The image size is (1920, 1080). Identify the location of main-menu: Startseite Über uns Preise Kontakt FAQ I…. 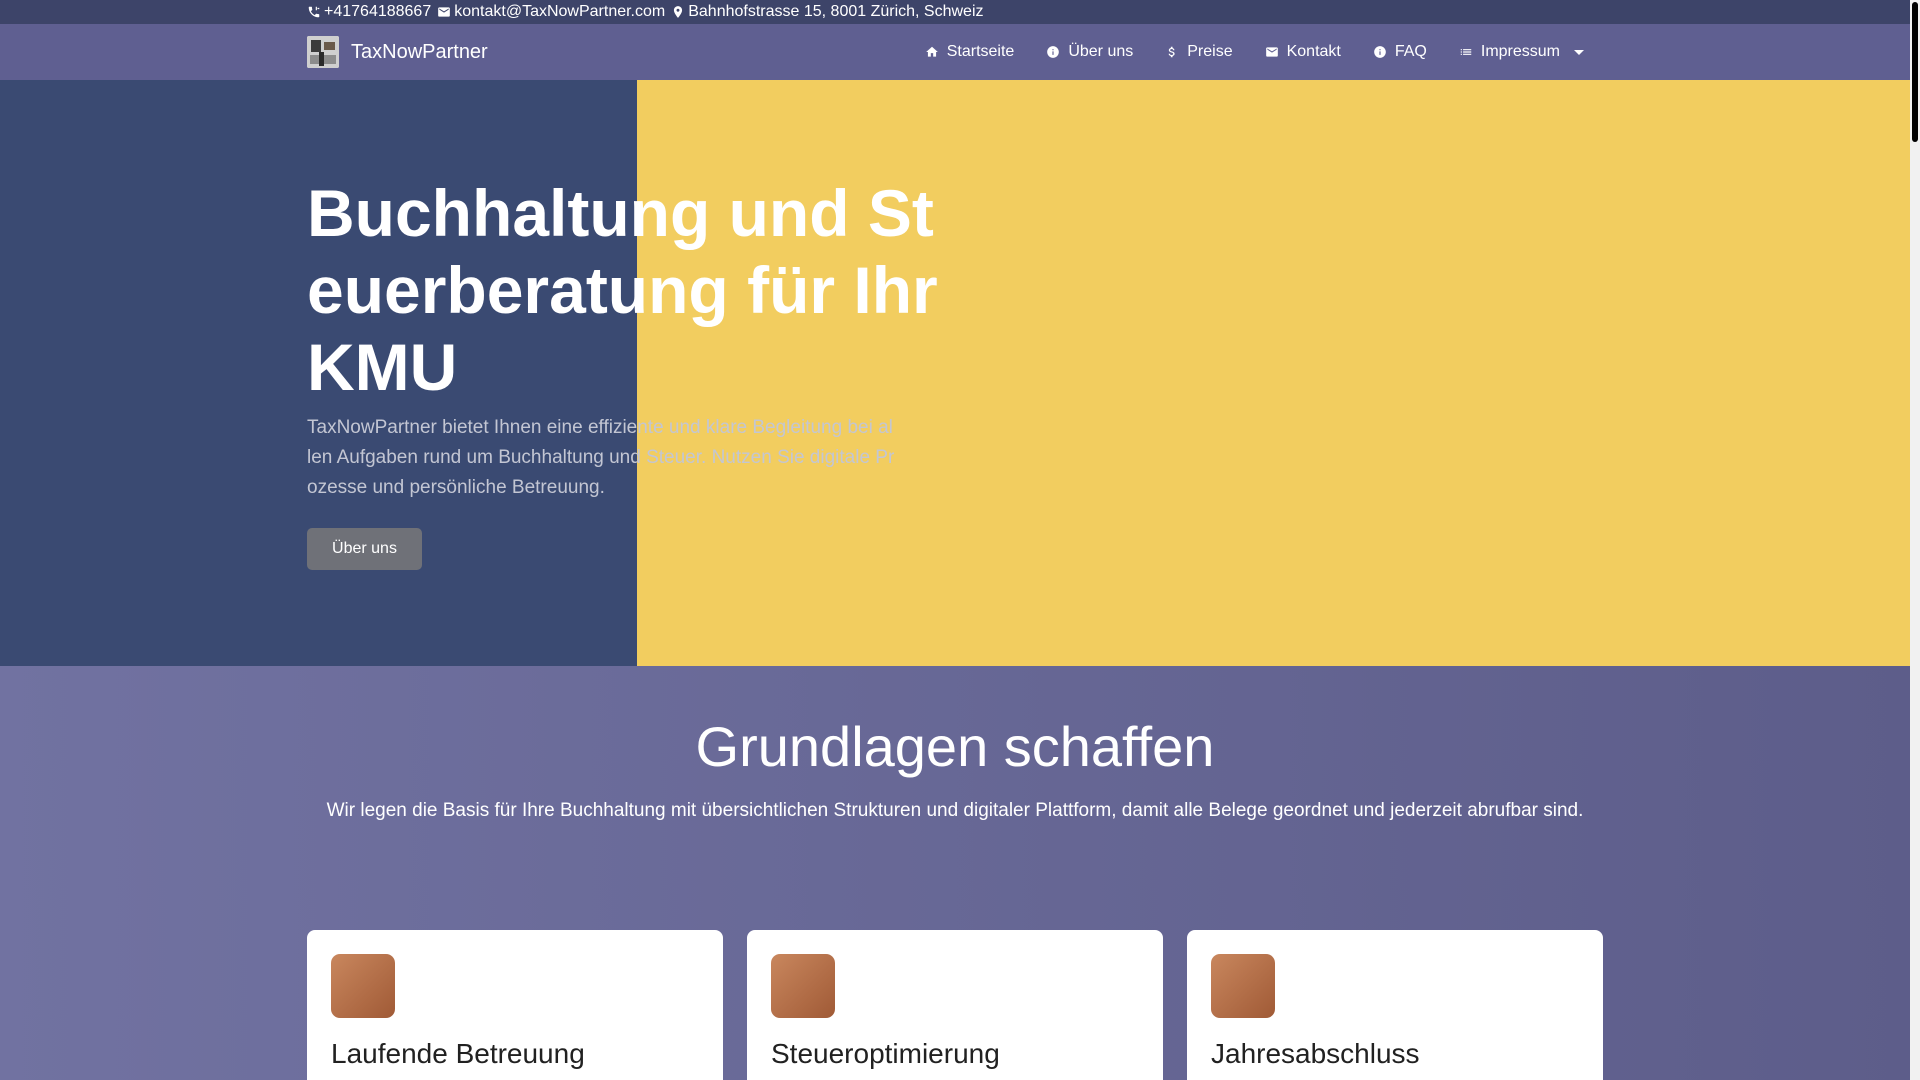
(1254, 52).